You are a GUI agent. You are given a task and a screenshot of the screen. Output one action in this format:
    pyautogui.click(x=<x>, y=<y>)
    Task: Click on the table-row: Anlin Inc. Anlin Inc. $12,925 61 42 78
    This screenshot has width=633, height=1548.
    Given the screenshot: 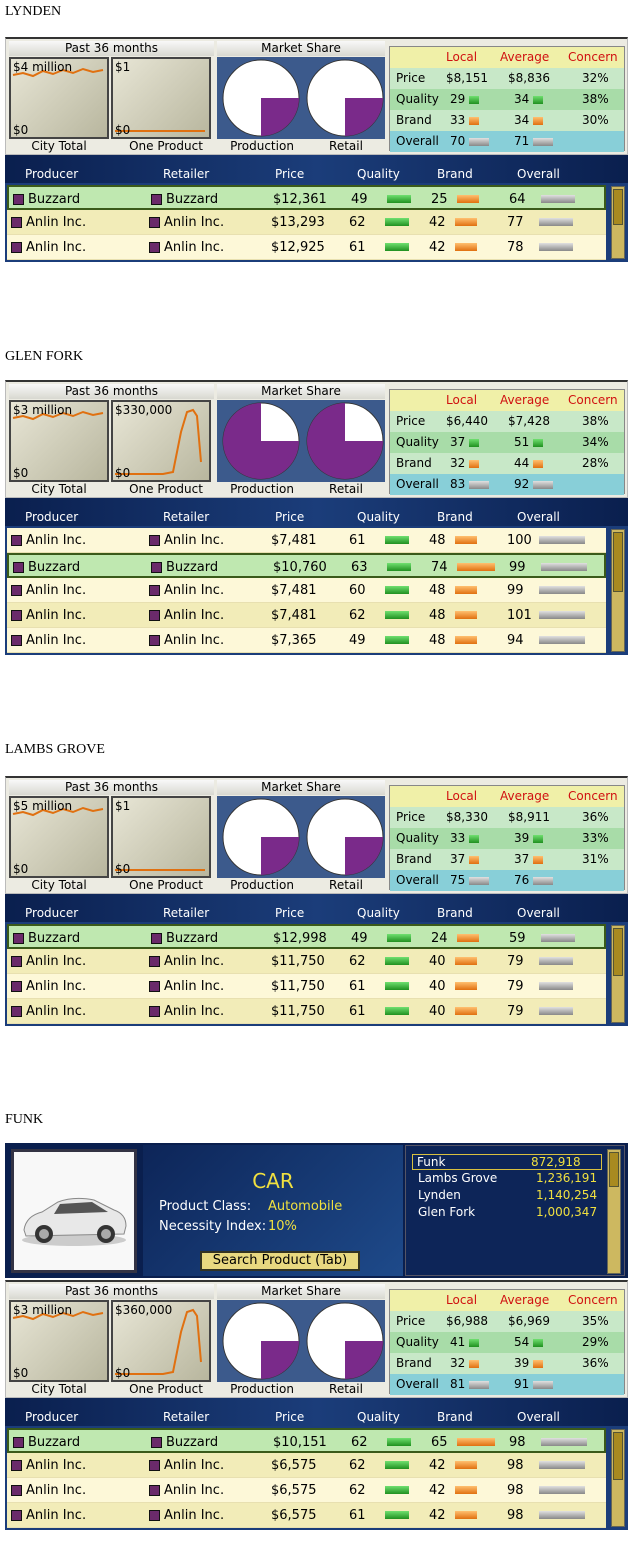 What is the action you would take?
    pyautogui.click(x=306, y=247)
    